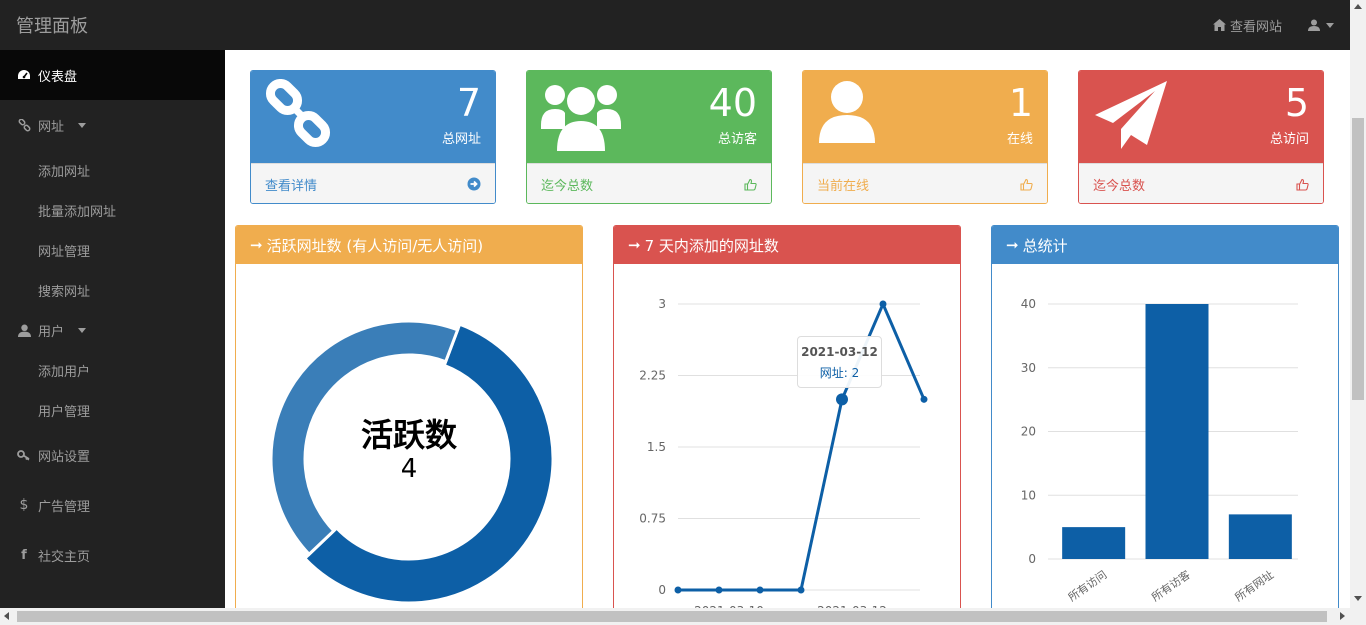 The image size is (1366, 625). I want to click on line-chart: 00.751.52.2532021-03-102021-03-12, so click(783, 452).